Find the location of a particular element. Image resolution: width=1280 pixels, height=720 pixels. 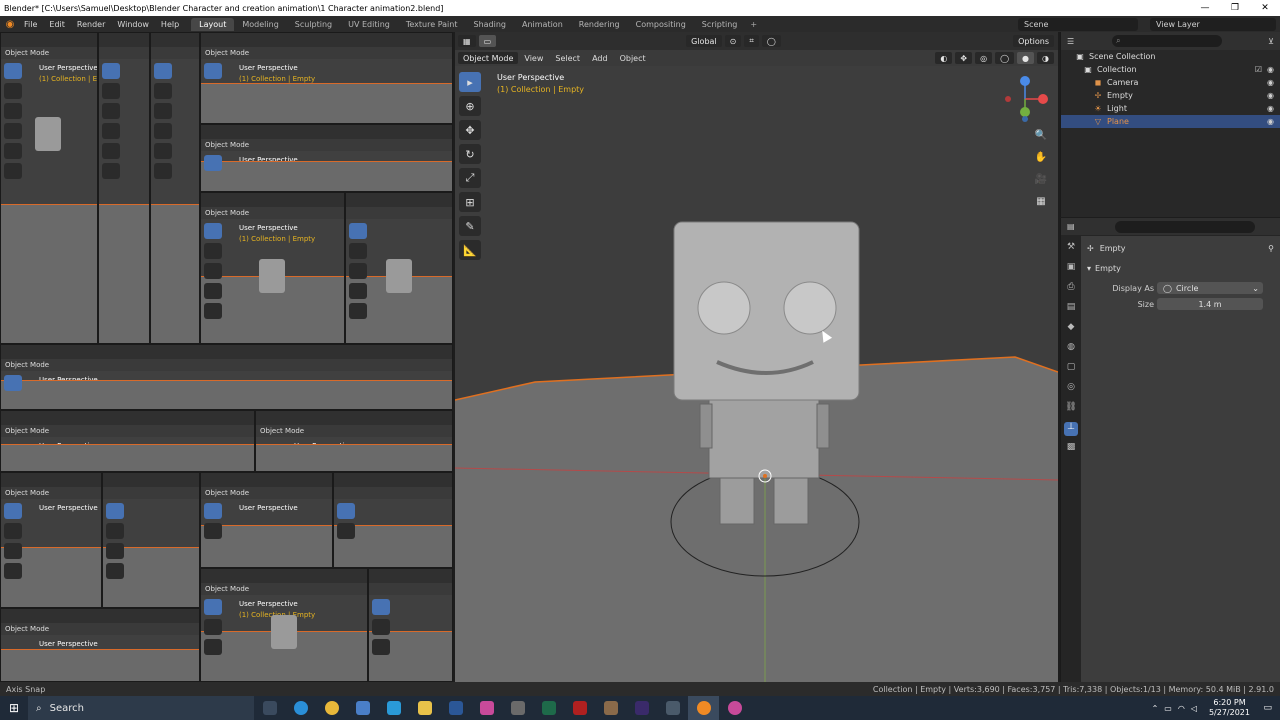

clock: 6:20 PM 5/27/2021 is located at coordinates (1229, 708).